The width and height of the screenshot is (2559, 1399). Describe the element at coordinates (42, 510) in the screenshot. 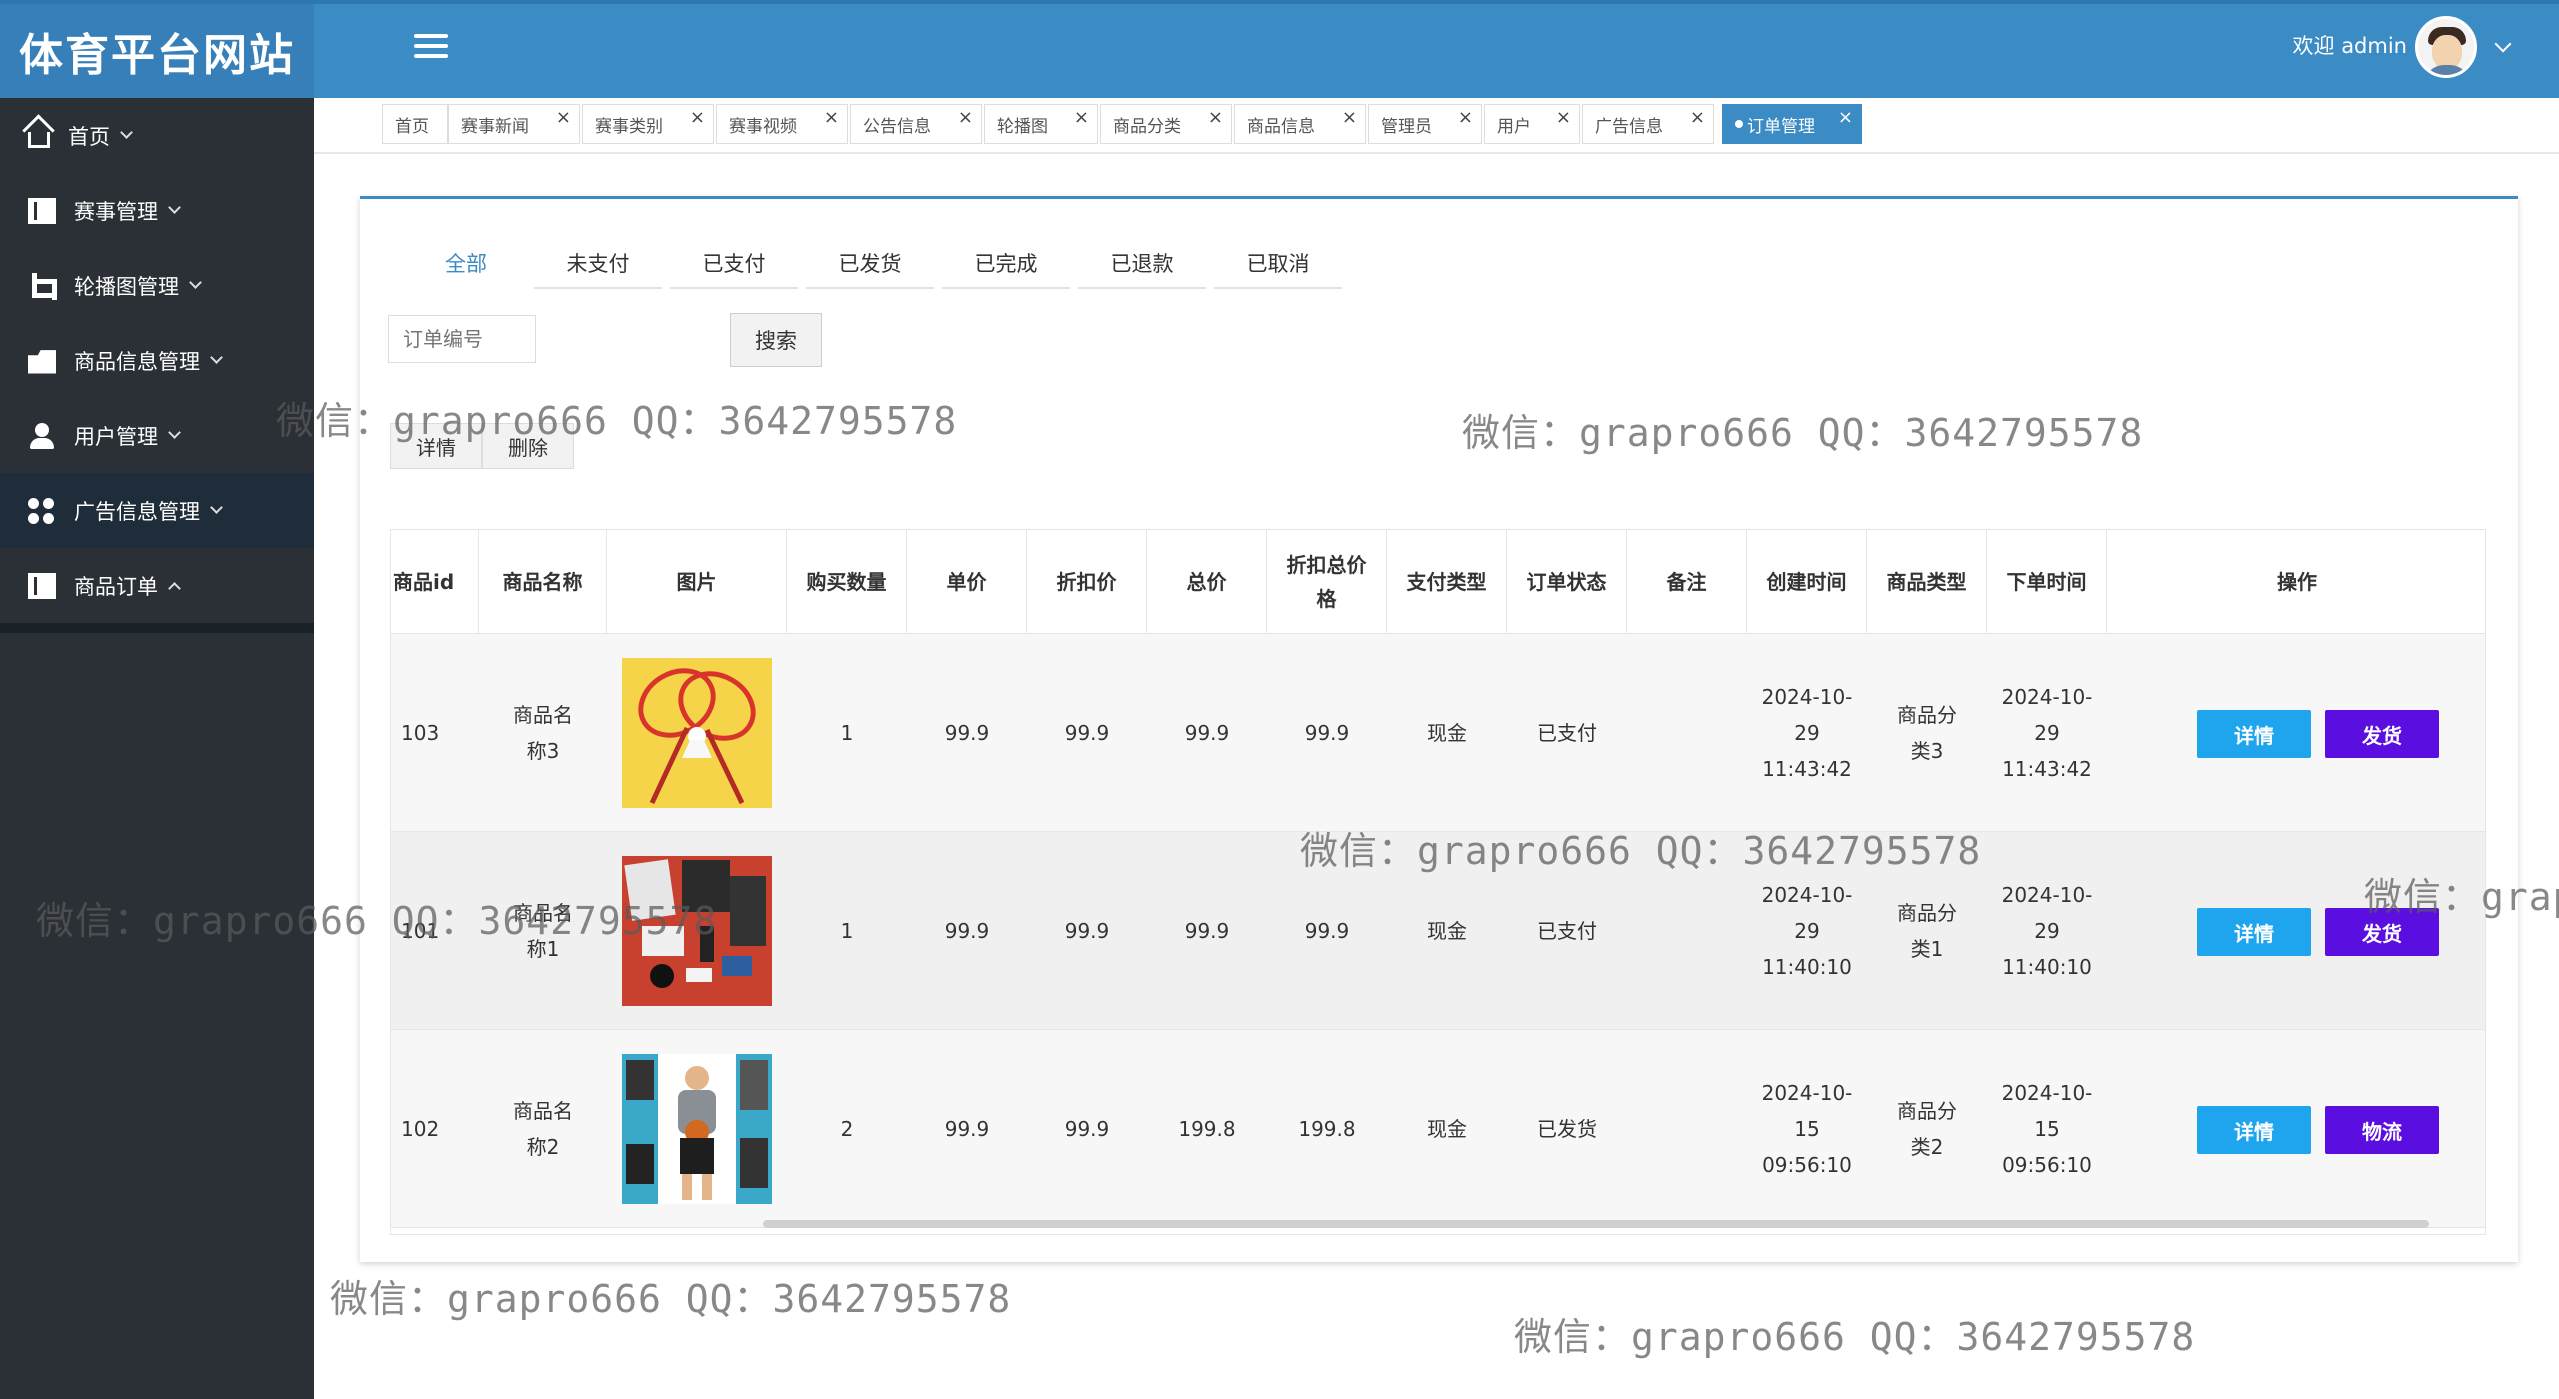

I see `grid-icon` at that location.